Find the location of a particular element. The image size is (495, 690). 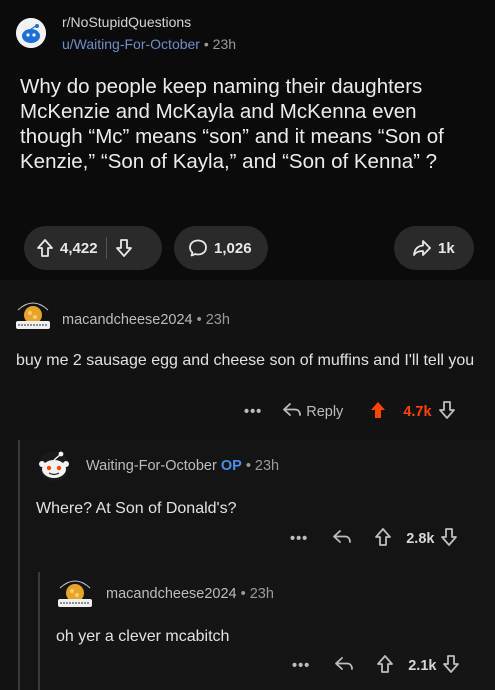

op-badge: OP is located at coordinates (231, 466).